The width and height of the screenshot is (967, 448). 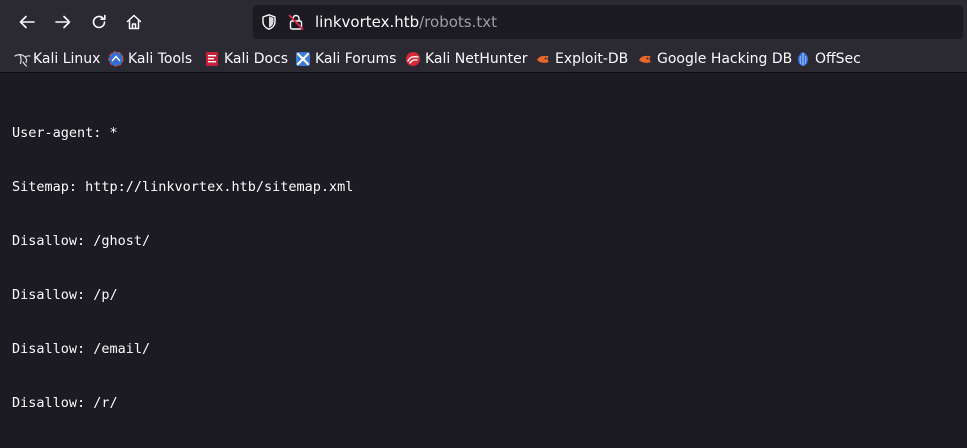 I want to click on forward-button, so click(x=63, y=22).